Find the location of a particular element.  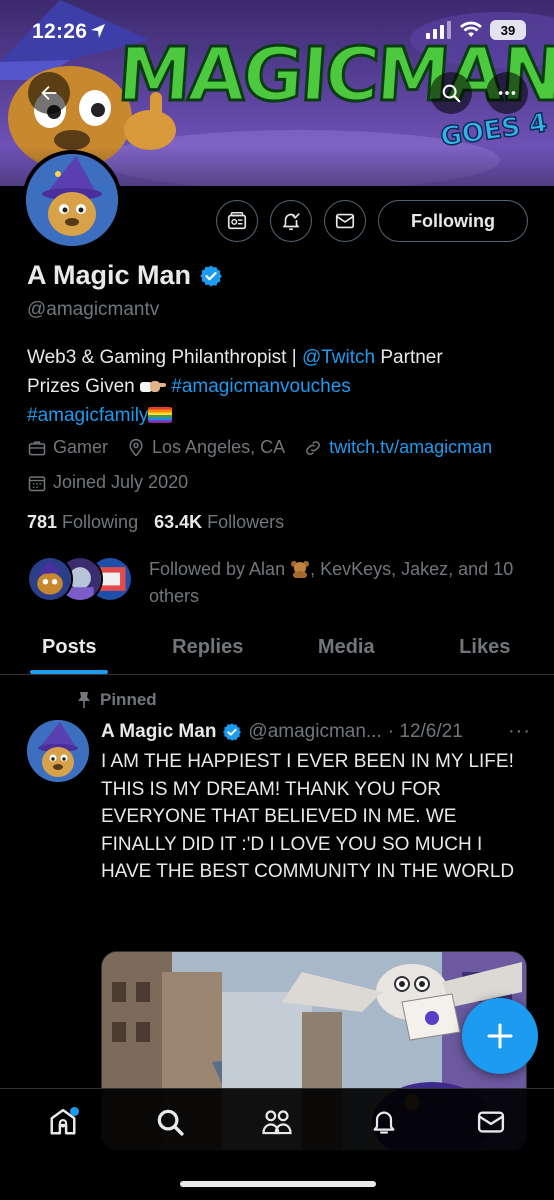

tab-label: Likes is located at coordinates (485, 646).